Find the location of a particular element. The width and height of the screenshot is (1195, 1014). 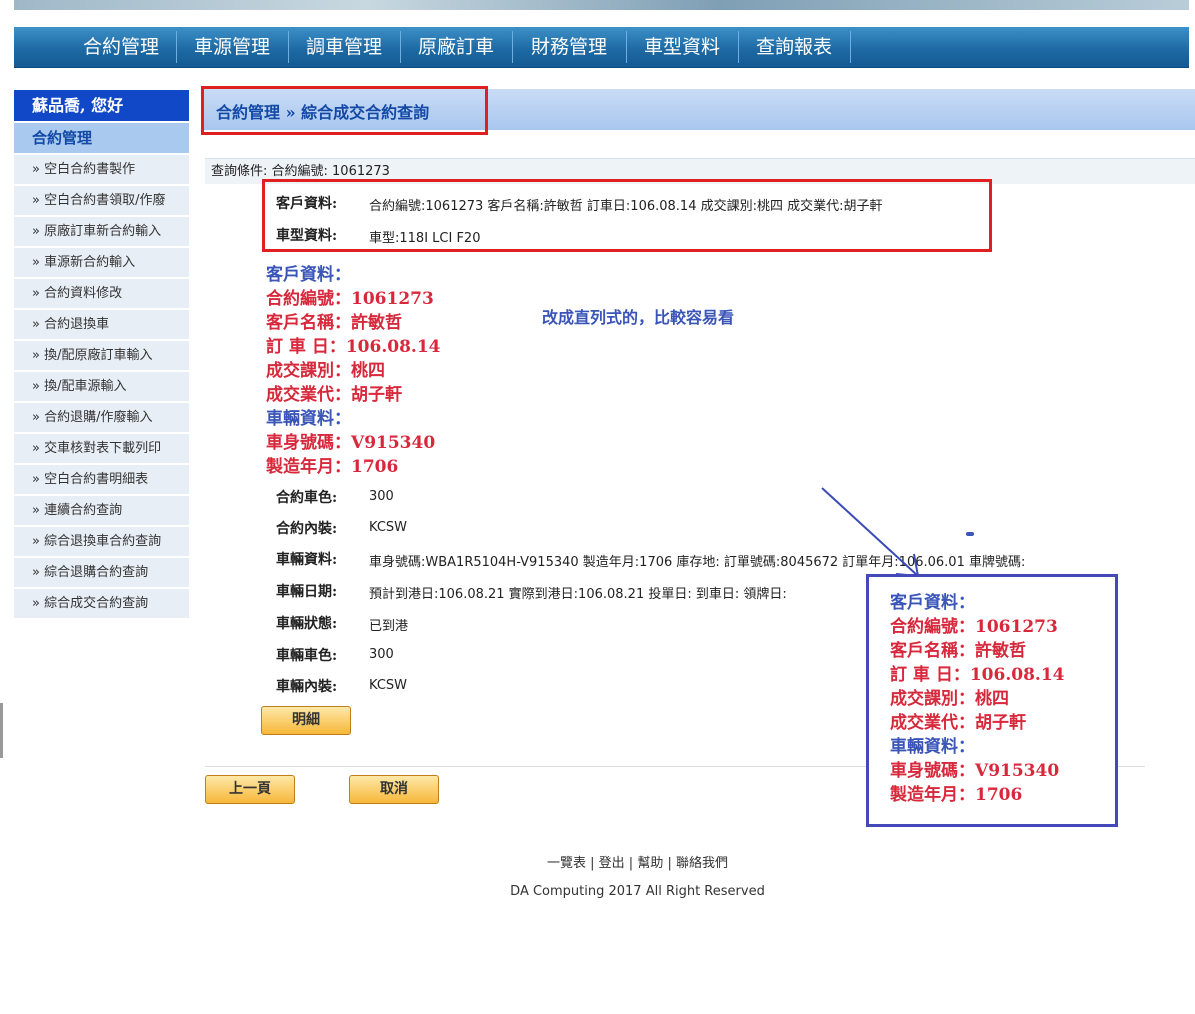

annotation-line: 客戶資料： is located at coordinates (308, 275).